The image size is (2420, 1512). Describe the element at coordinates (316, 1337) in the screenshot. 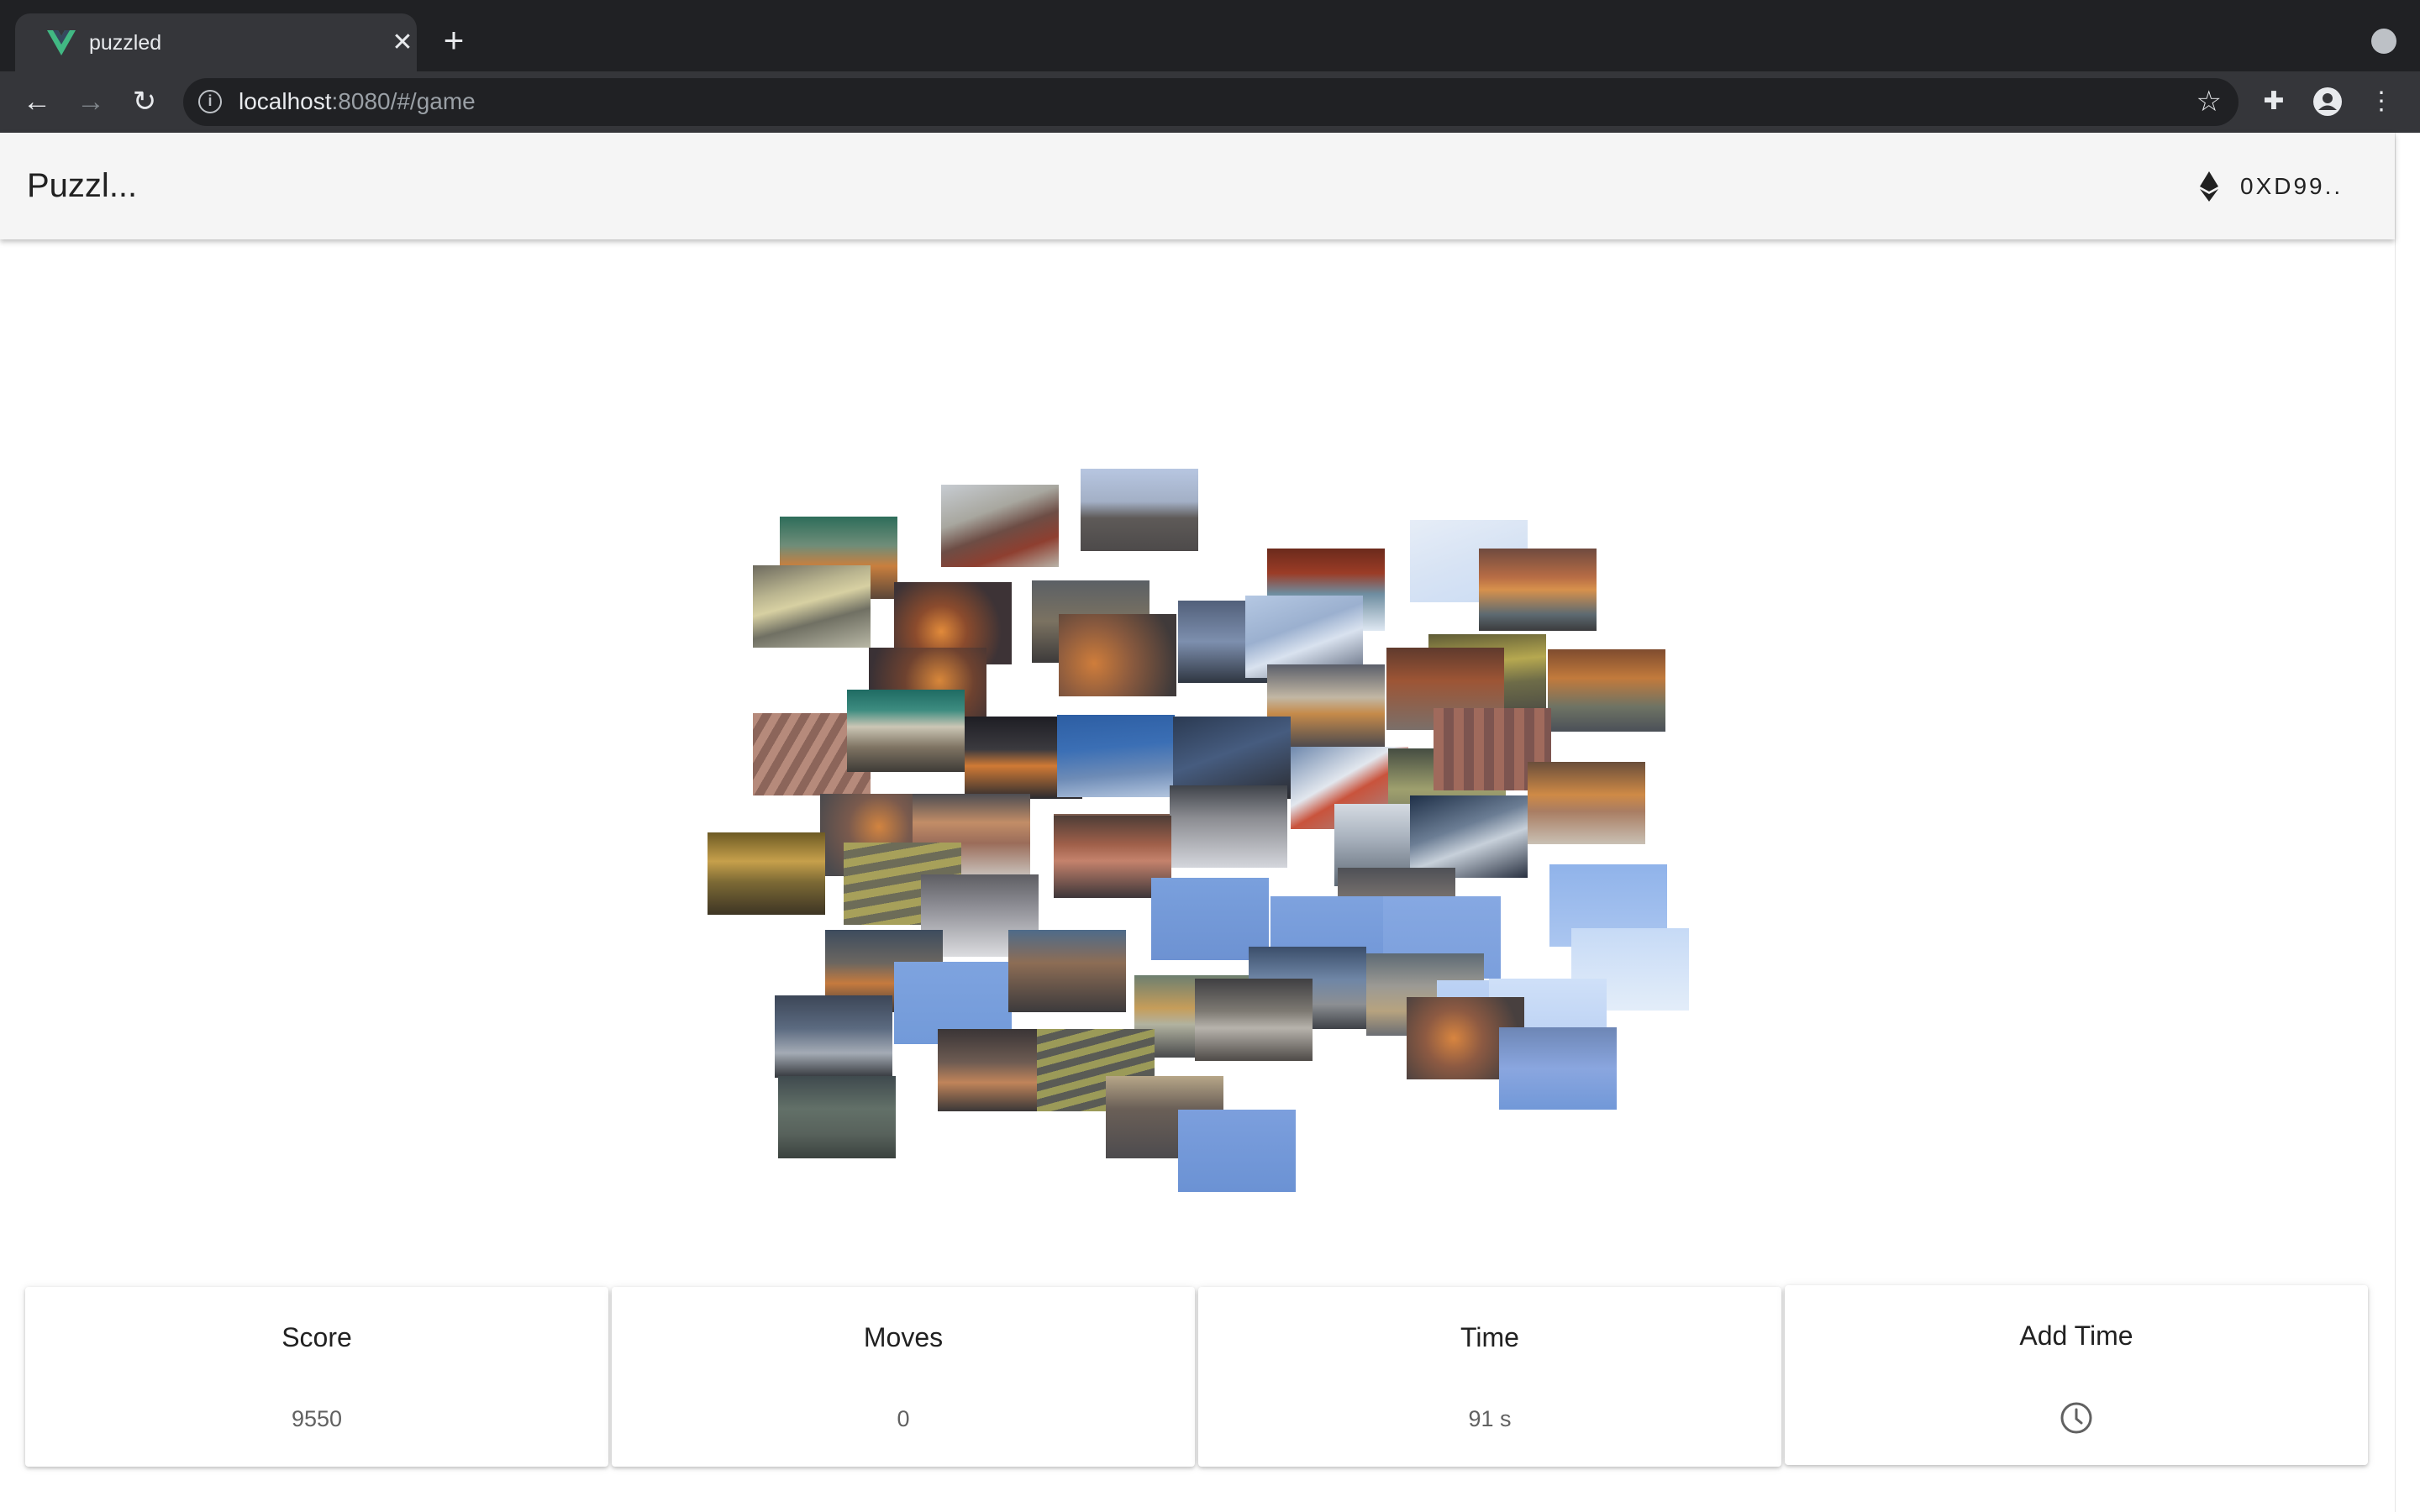

I see `score-label: Score` at that location.